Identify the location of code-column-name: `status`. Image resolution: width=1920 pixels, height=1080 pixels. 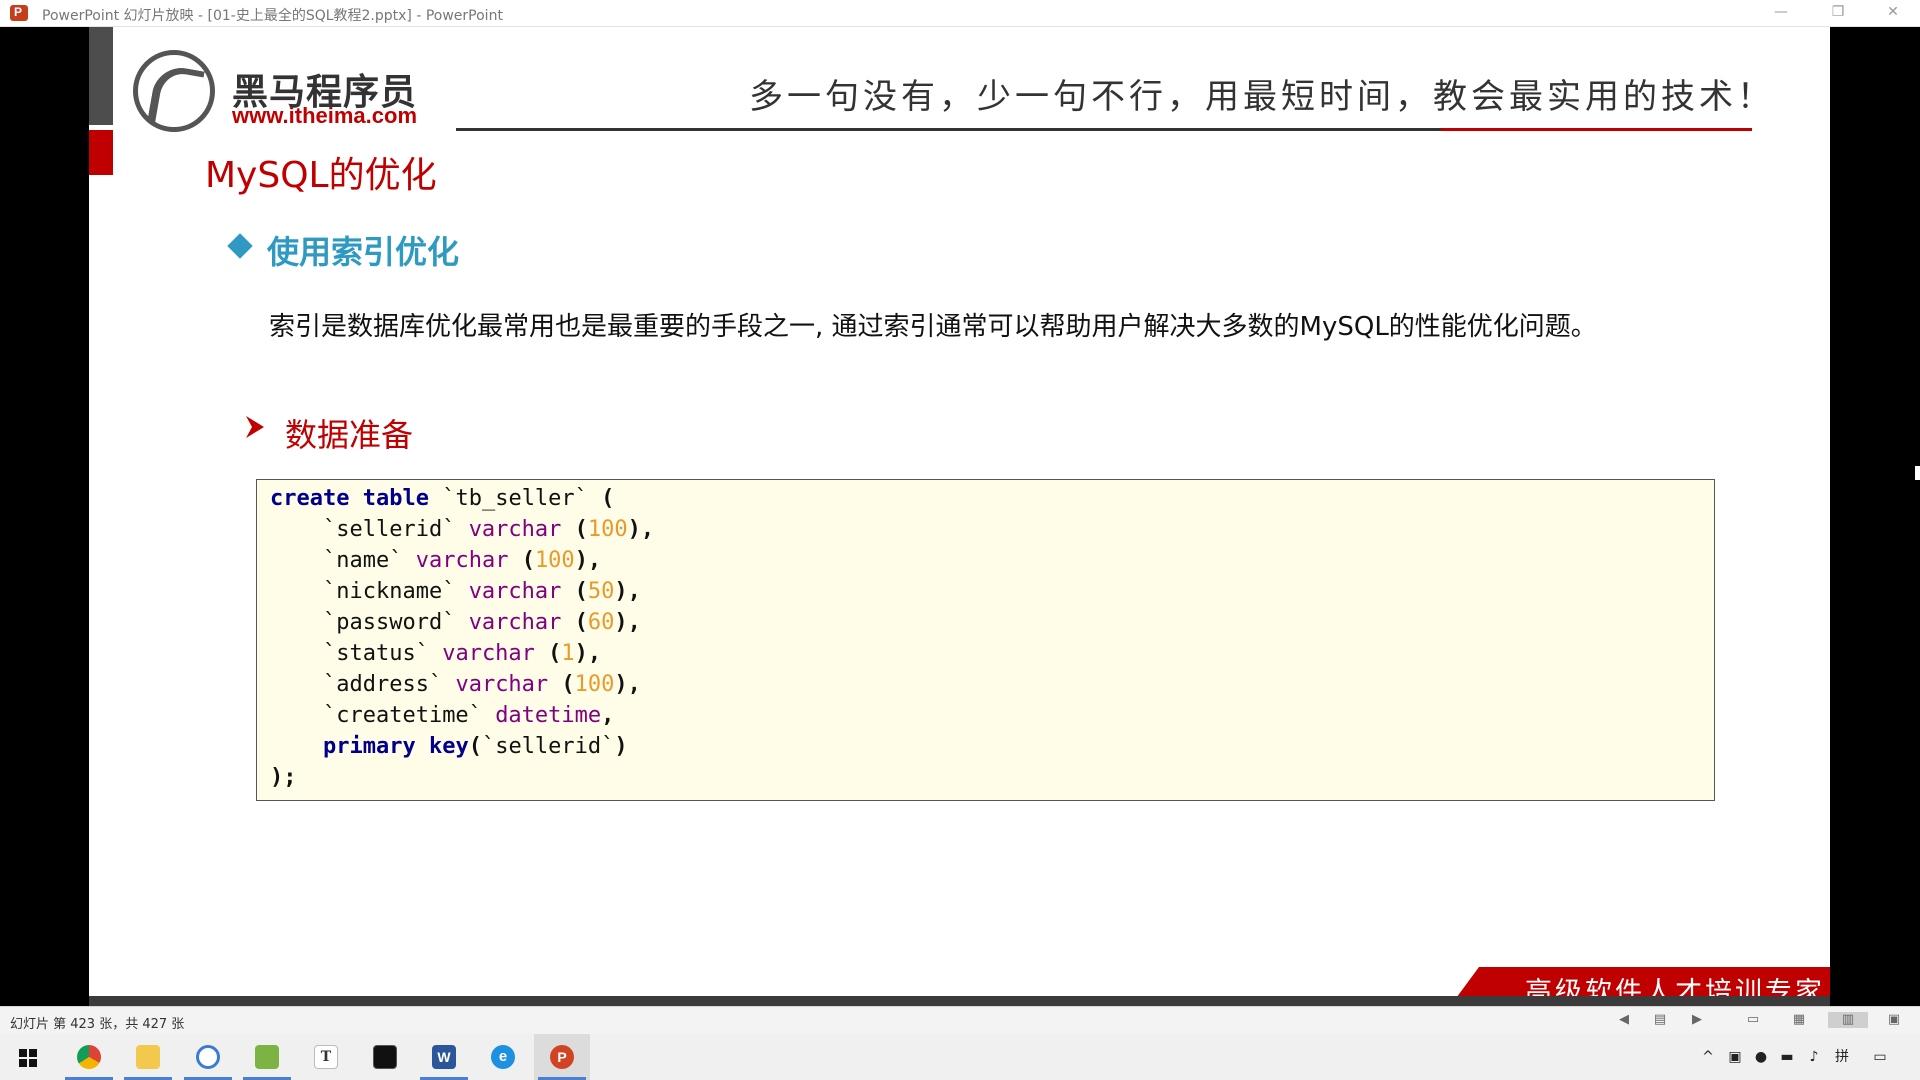
(375, 653).